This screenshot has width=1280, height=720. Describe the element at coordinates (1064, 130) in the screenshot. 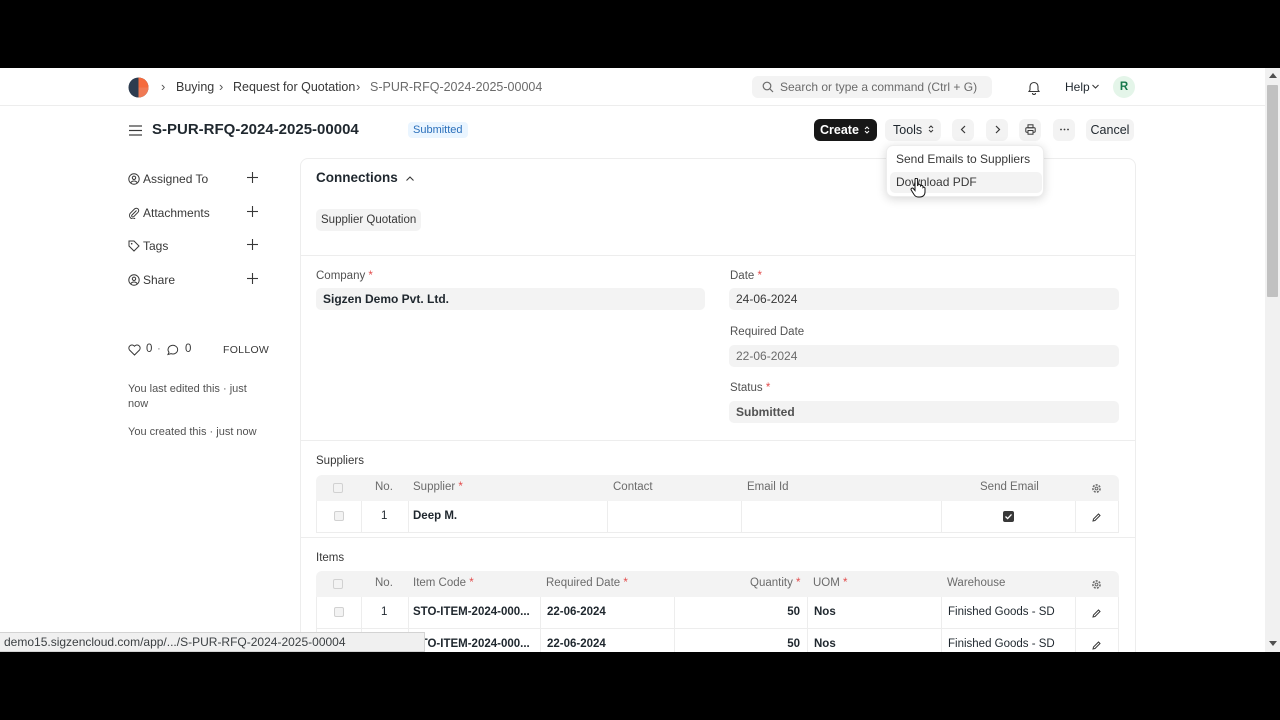

I see `more-actions-button` at that location.